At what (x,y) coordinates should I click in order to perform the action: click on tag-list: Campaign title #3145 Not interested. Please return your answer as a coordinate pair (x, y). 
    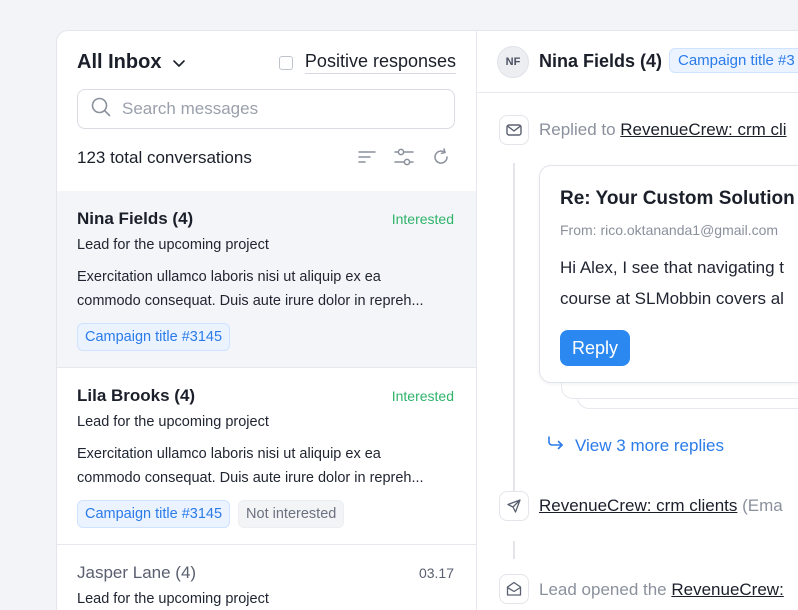
    Looking at the image, I should click on (266, 514).